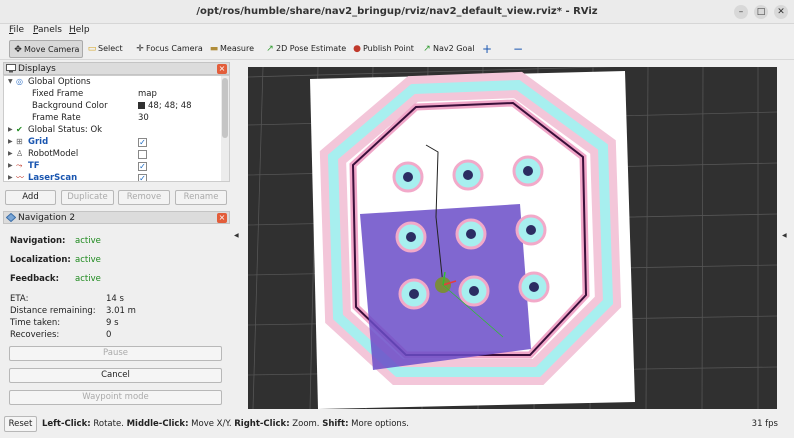 Image resolution: width=794 pixels, height=438 pixels. Describe the element at coordinates (88, 279) in the screenshot. I see `feedback-status-value: active` at that location.